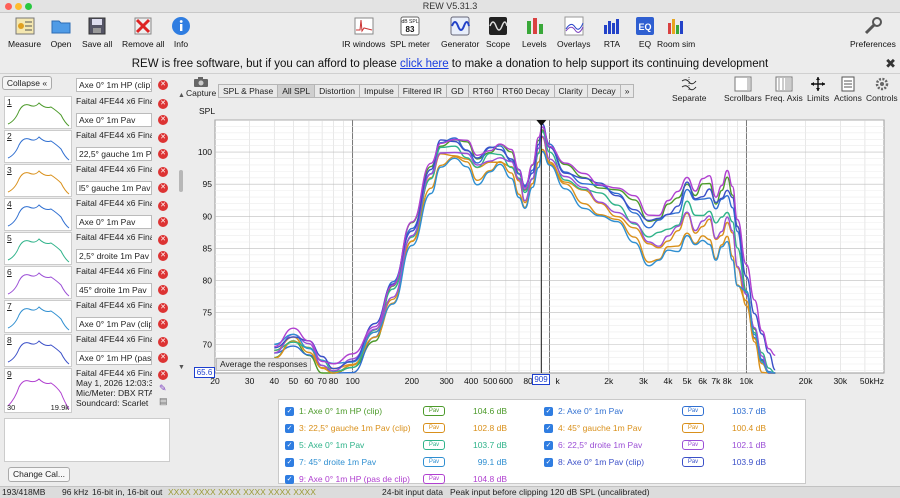 The image size is (900, 498). Describe the element at coordinates (353, 381) in the screenshot. I see `x-tick-label: 100` at that location.